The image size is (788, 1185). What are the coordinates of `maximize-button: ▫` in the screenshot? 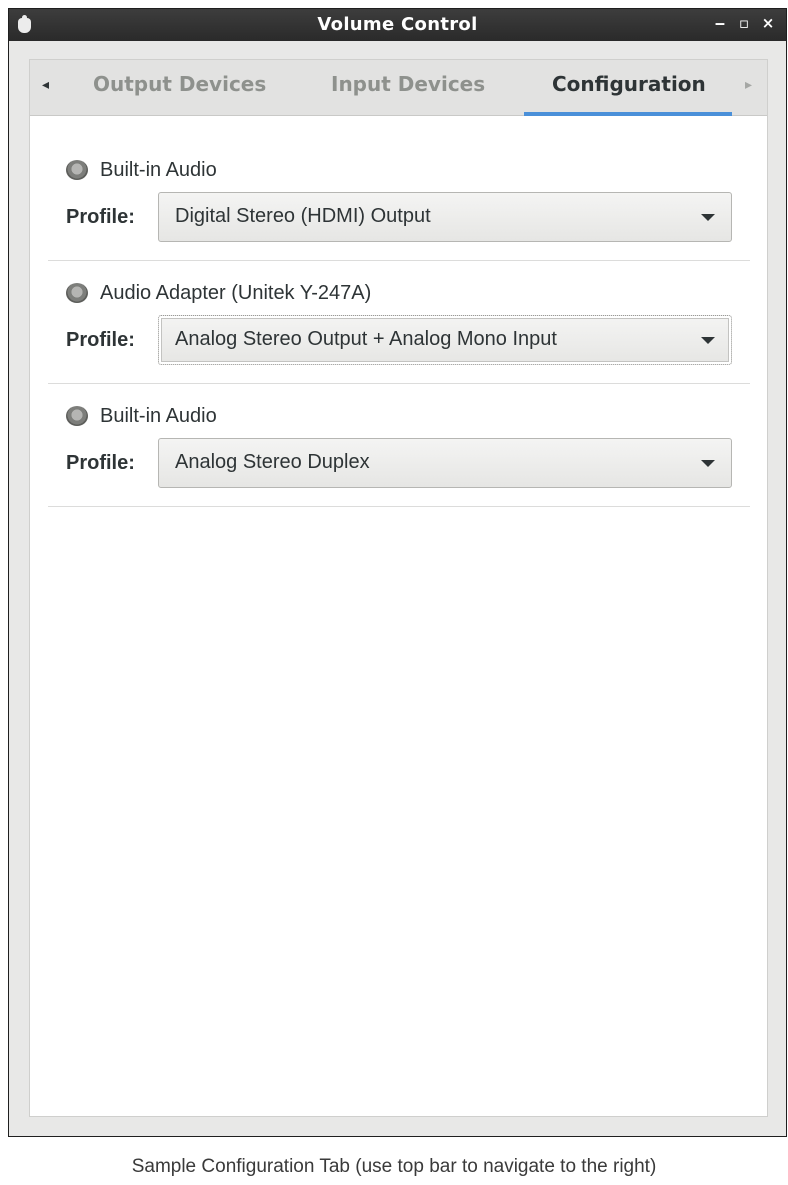 It's located at (744, 23).